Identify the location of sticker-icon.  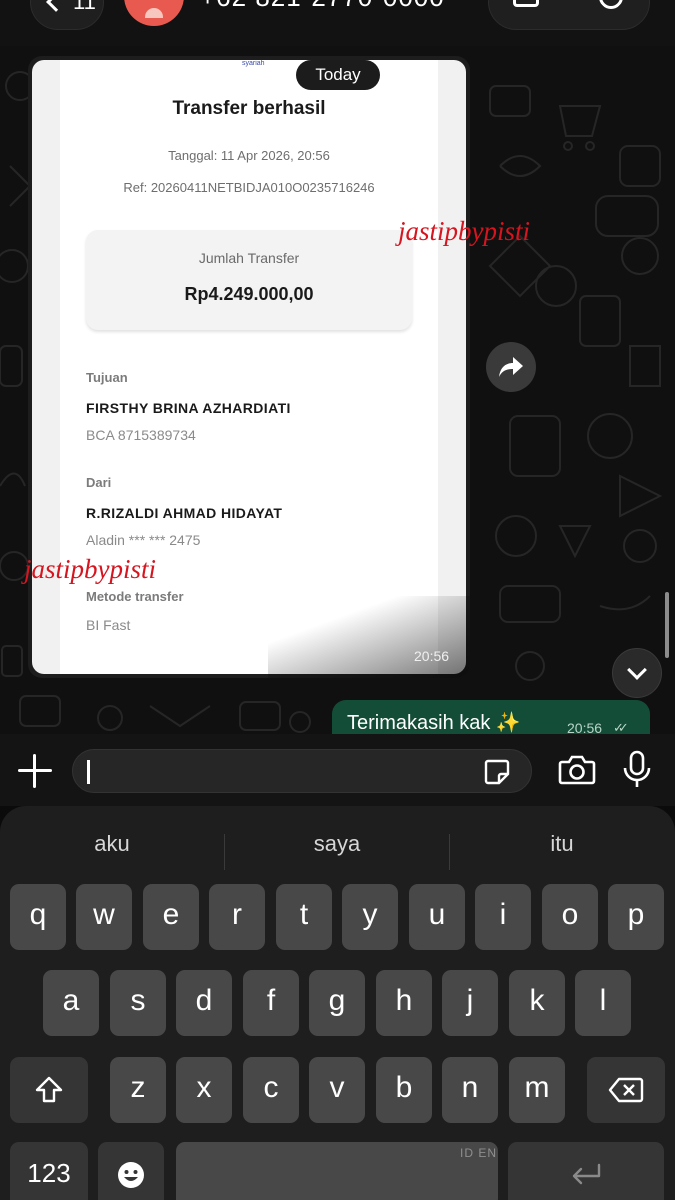
(497, 772).